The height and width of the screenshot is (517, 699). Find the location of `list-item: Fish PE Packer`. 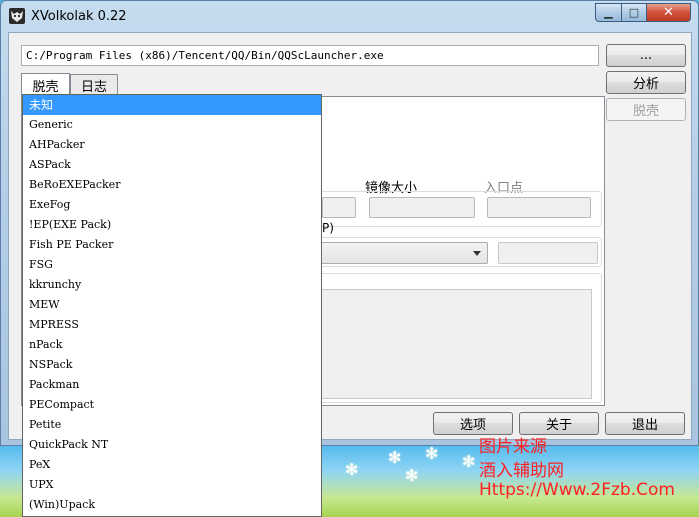

list-item: Fish PE Packer is located at coordinates (172, 245).